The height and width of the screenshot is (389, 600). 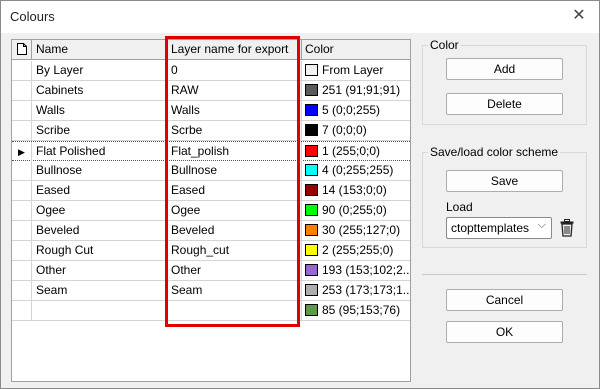 I want to click on color-cell: 5 (0;0;255), so click(x=356, y=111).